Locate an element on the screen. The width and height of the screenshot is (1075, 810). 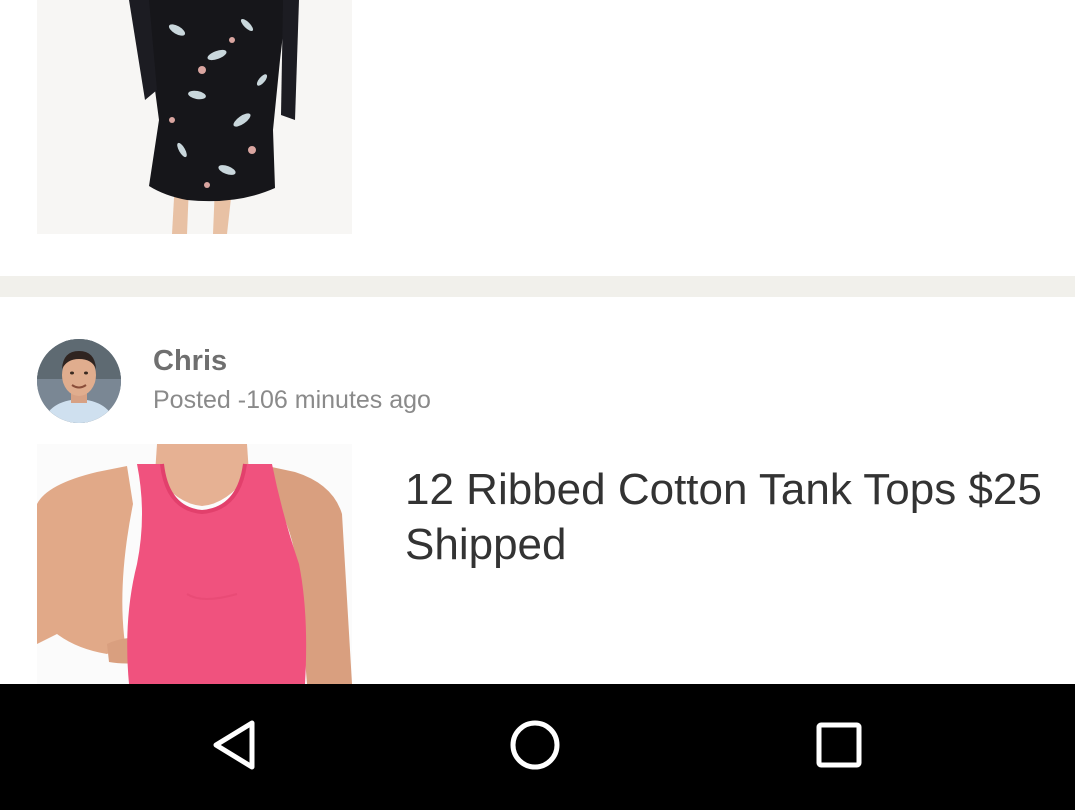
back-button is located at coordinates (233, 747).